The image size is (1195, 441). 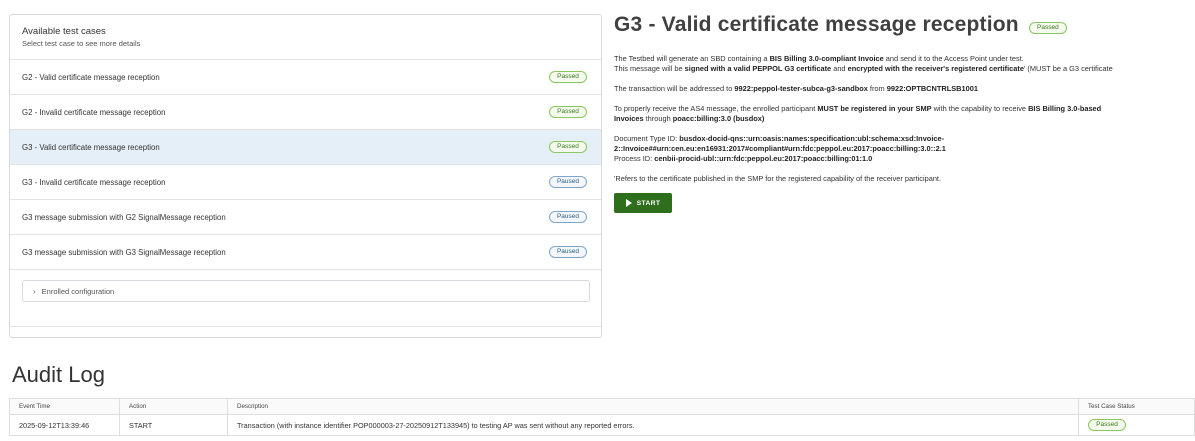 What do you see at coordinates (91, 147) in the screenshot?
I see `test-case-name: G3 - Valid certificate message reception` at bounding box center [91, 147].